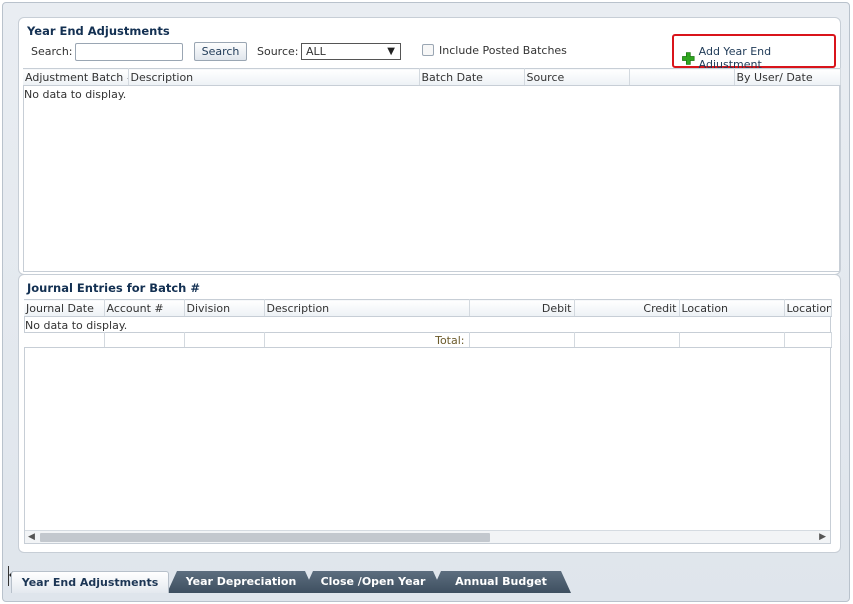 Image resolution: width=853 pixels, height=604 pixels. I want to click on column-header-account: Account #, so click(144, 308).